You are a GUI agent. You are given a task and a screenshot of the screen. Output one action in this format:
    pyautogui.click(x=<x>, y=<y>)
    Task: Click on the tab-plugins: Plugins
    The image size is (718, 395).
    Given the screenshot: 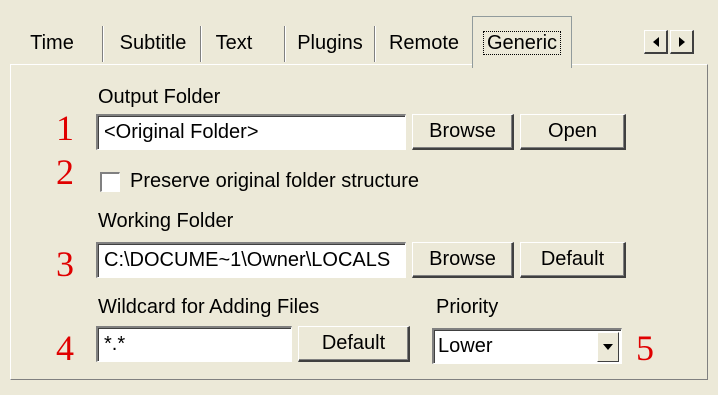 What is the action you would take?
    pyautogui.click(x=330, y=43)
    